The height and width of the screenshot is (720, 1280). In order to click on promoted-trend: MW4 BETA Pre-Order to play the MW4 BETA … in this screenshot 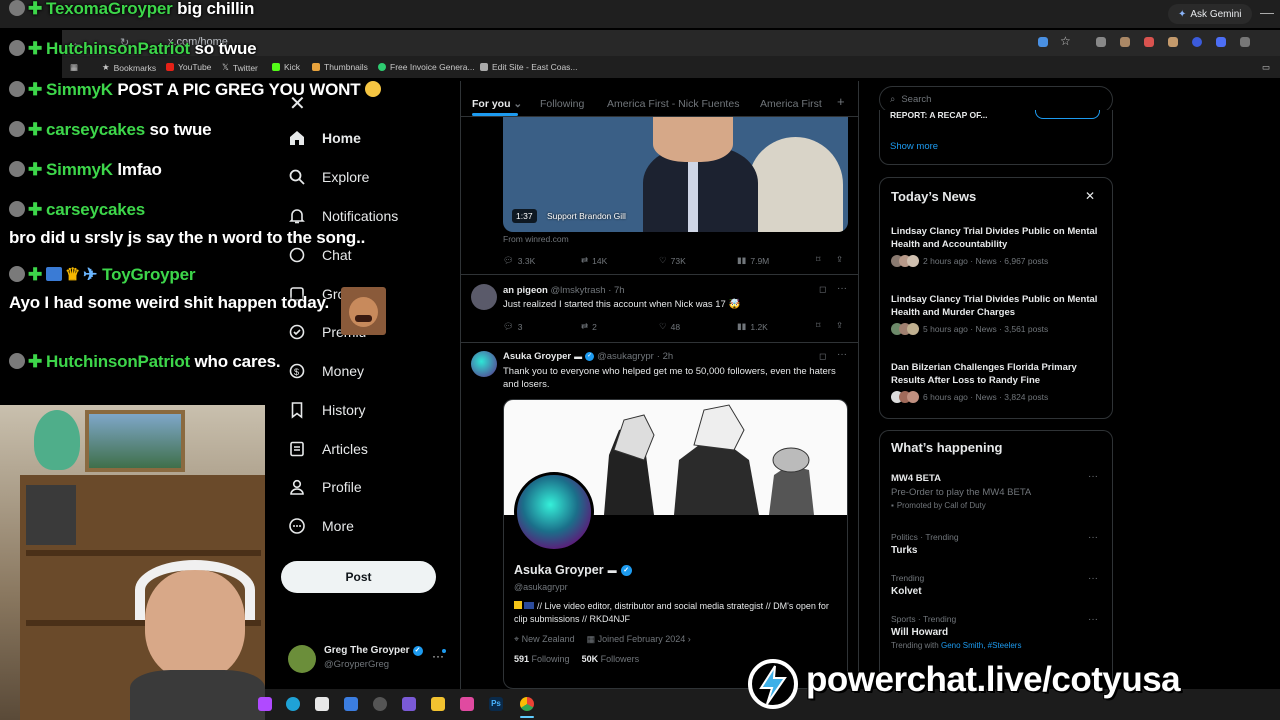, I will do `click(998, 491)`.